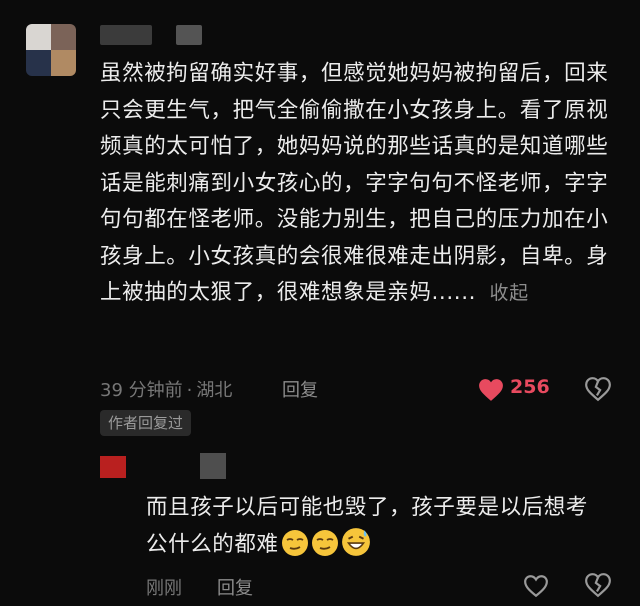  Describe the element at coordinates (146, 423) in the screenshot. I see `author-replied-badge: 作者回复过` at that location.